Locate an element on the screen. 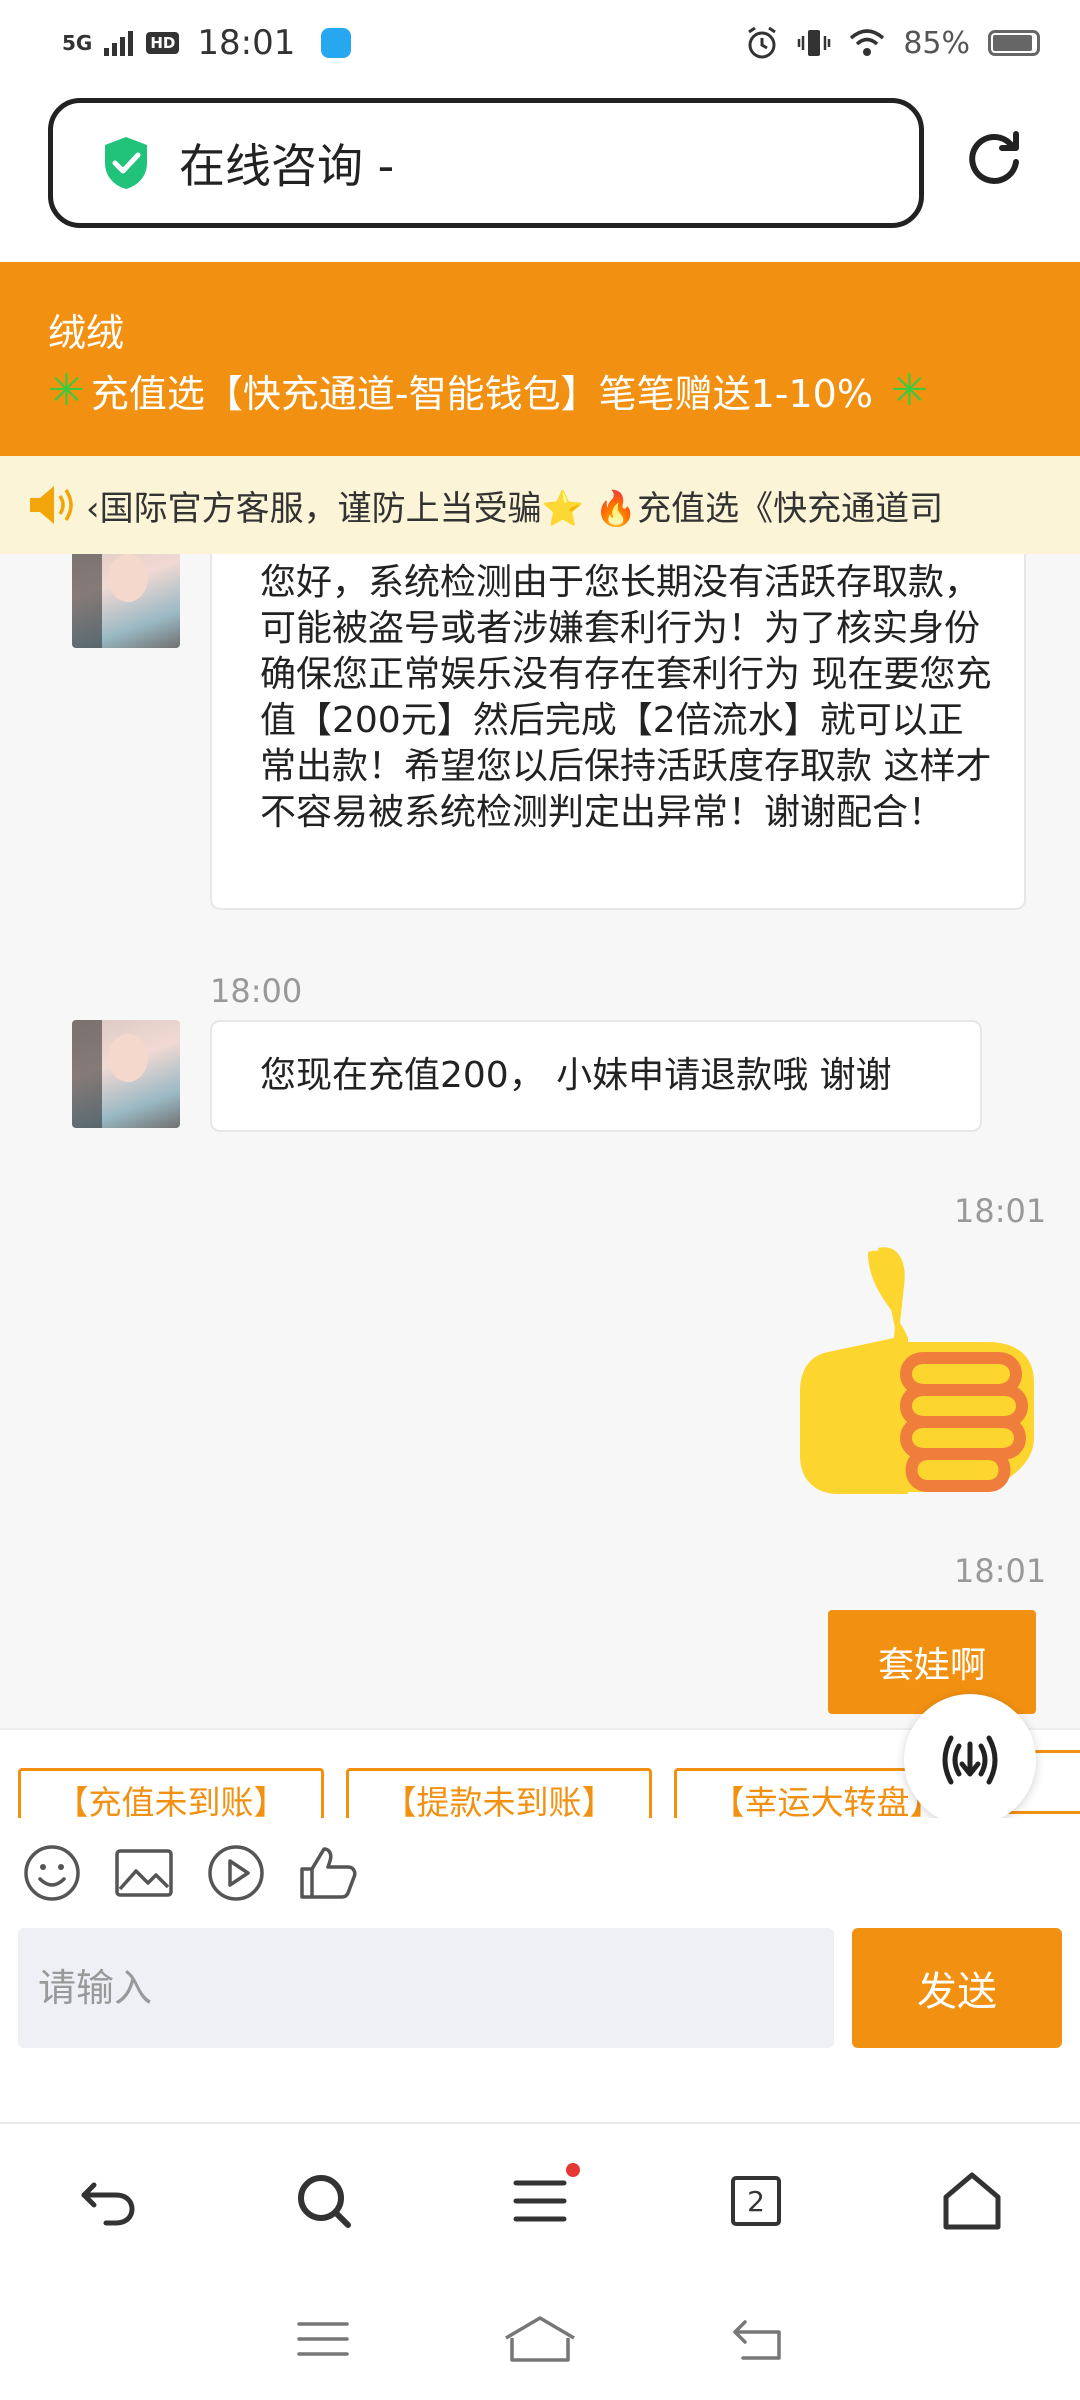 The image size is (1080, 2400). input-tools is located at coordinates (540, 1873).